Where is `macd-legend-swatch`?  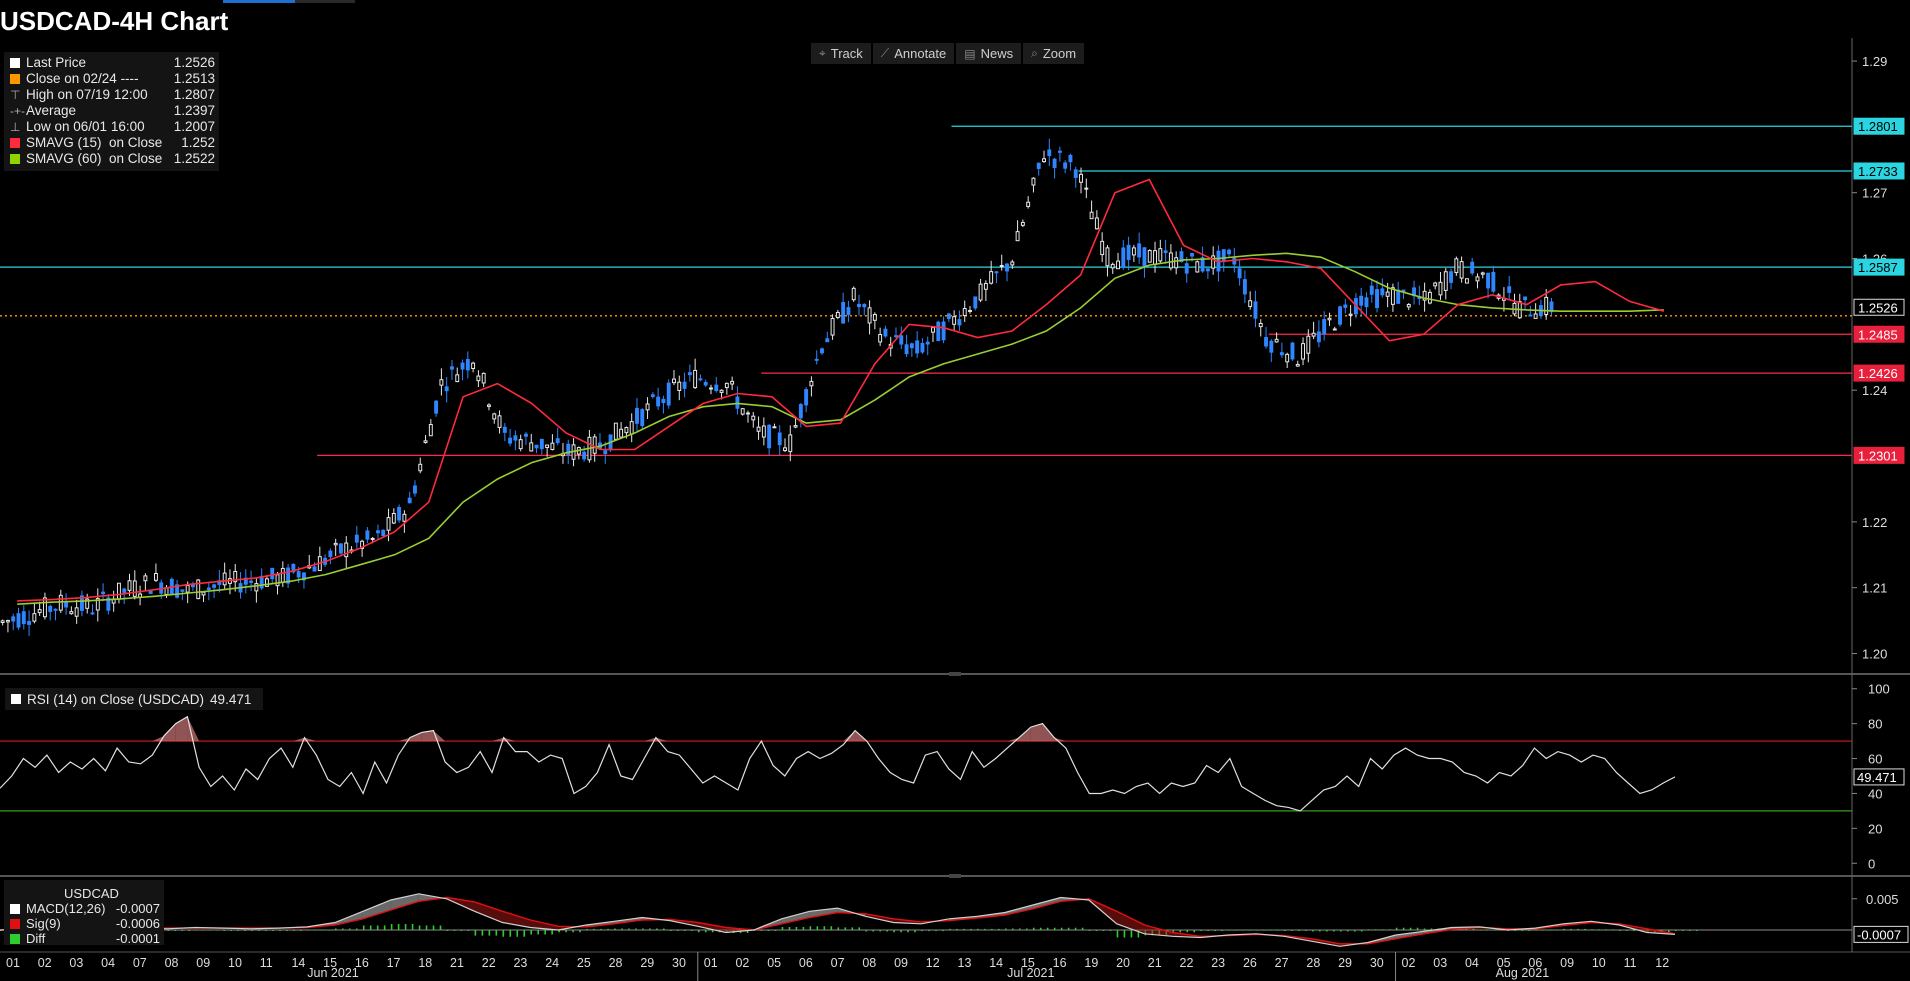
macd-legend-swatch is located at coordinates (15, 923).